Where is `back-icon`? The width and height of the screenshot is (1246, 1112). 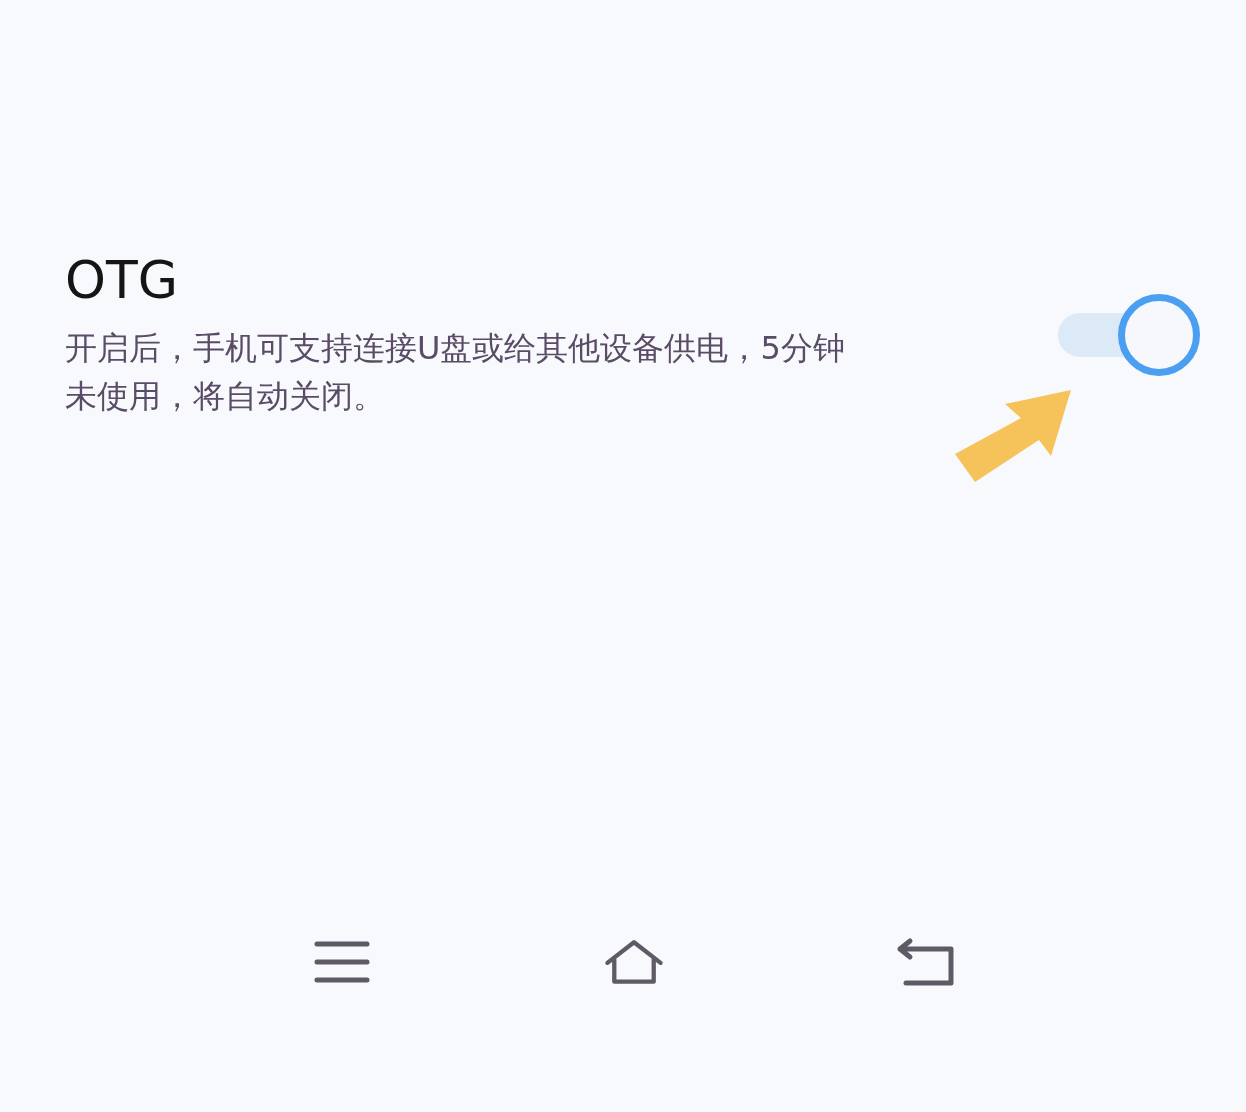
back-icon is located at coordinates (926, 962).